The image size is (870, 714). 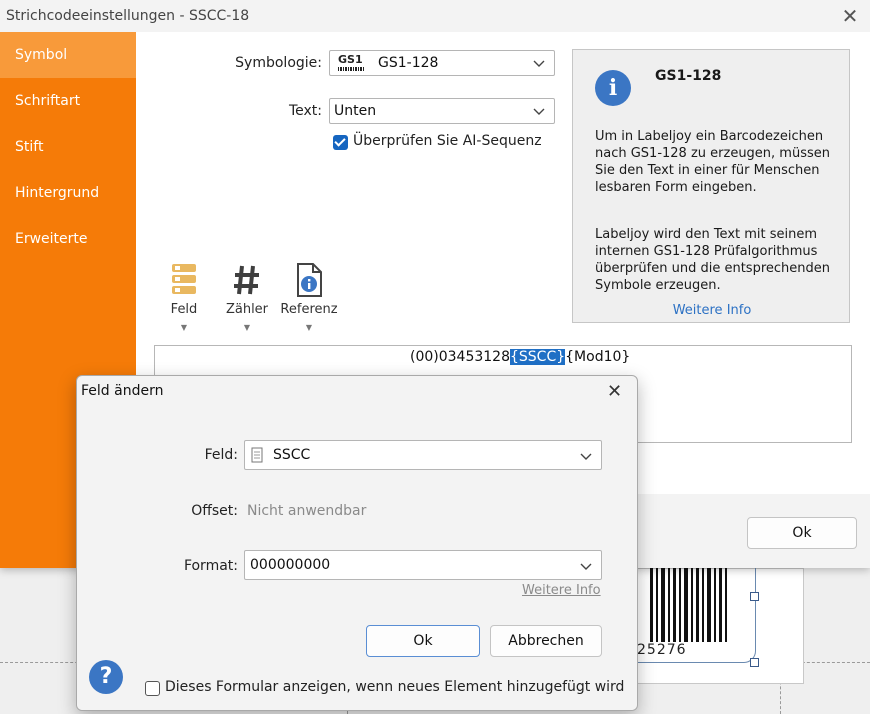 I want to click on info-title: GS1-128, so click(x=688, y=76).